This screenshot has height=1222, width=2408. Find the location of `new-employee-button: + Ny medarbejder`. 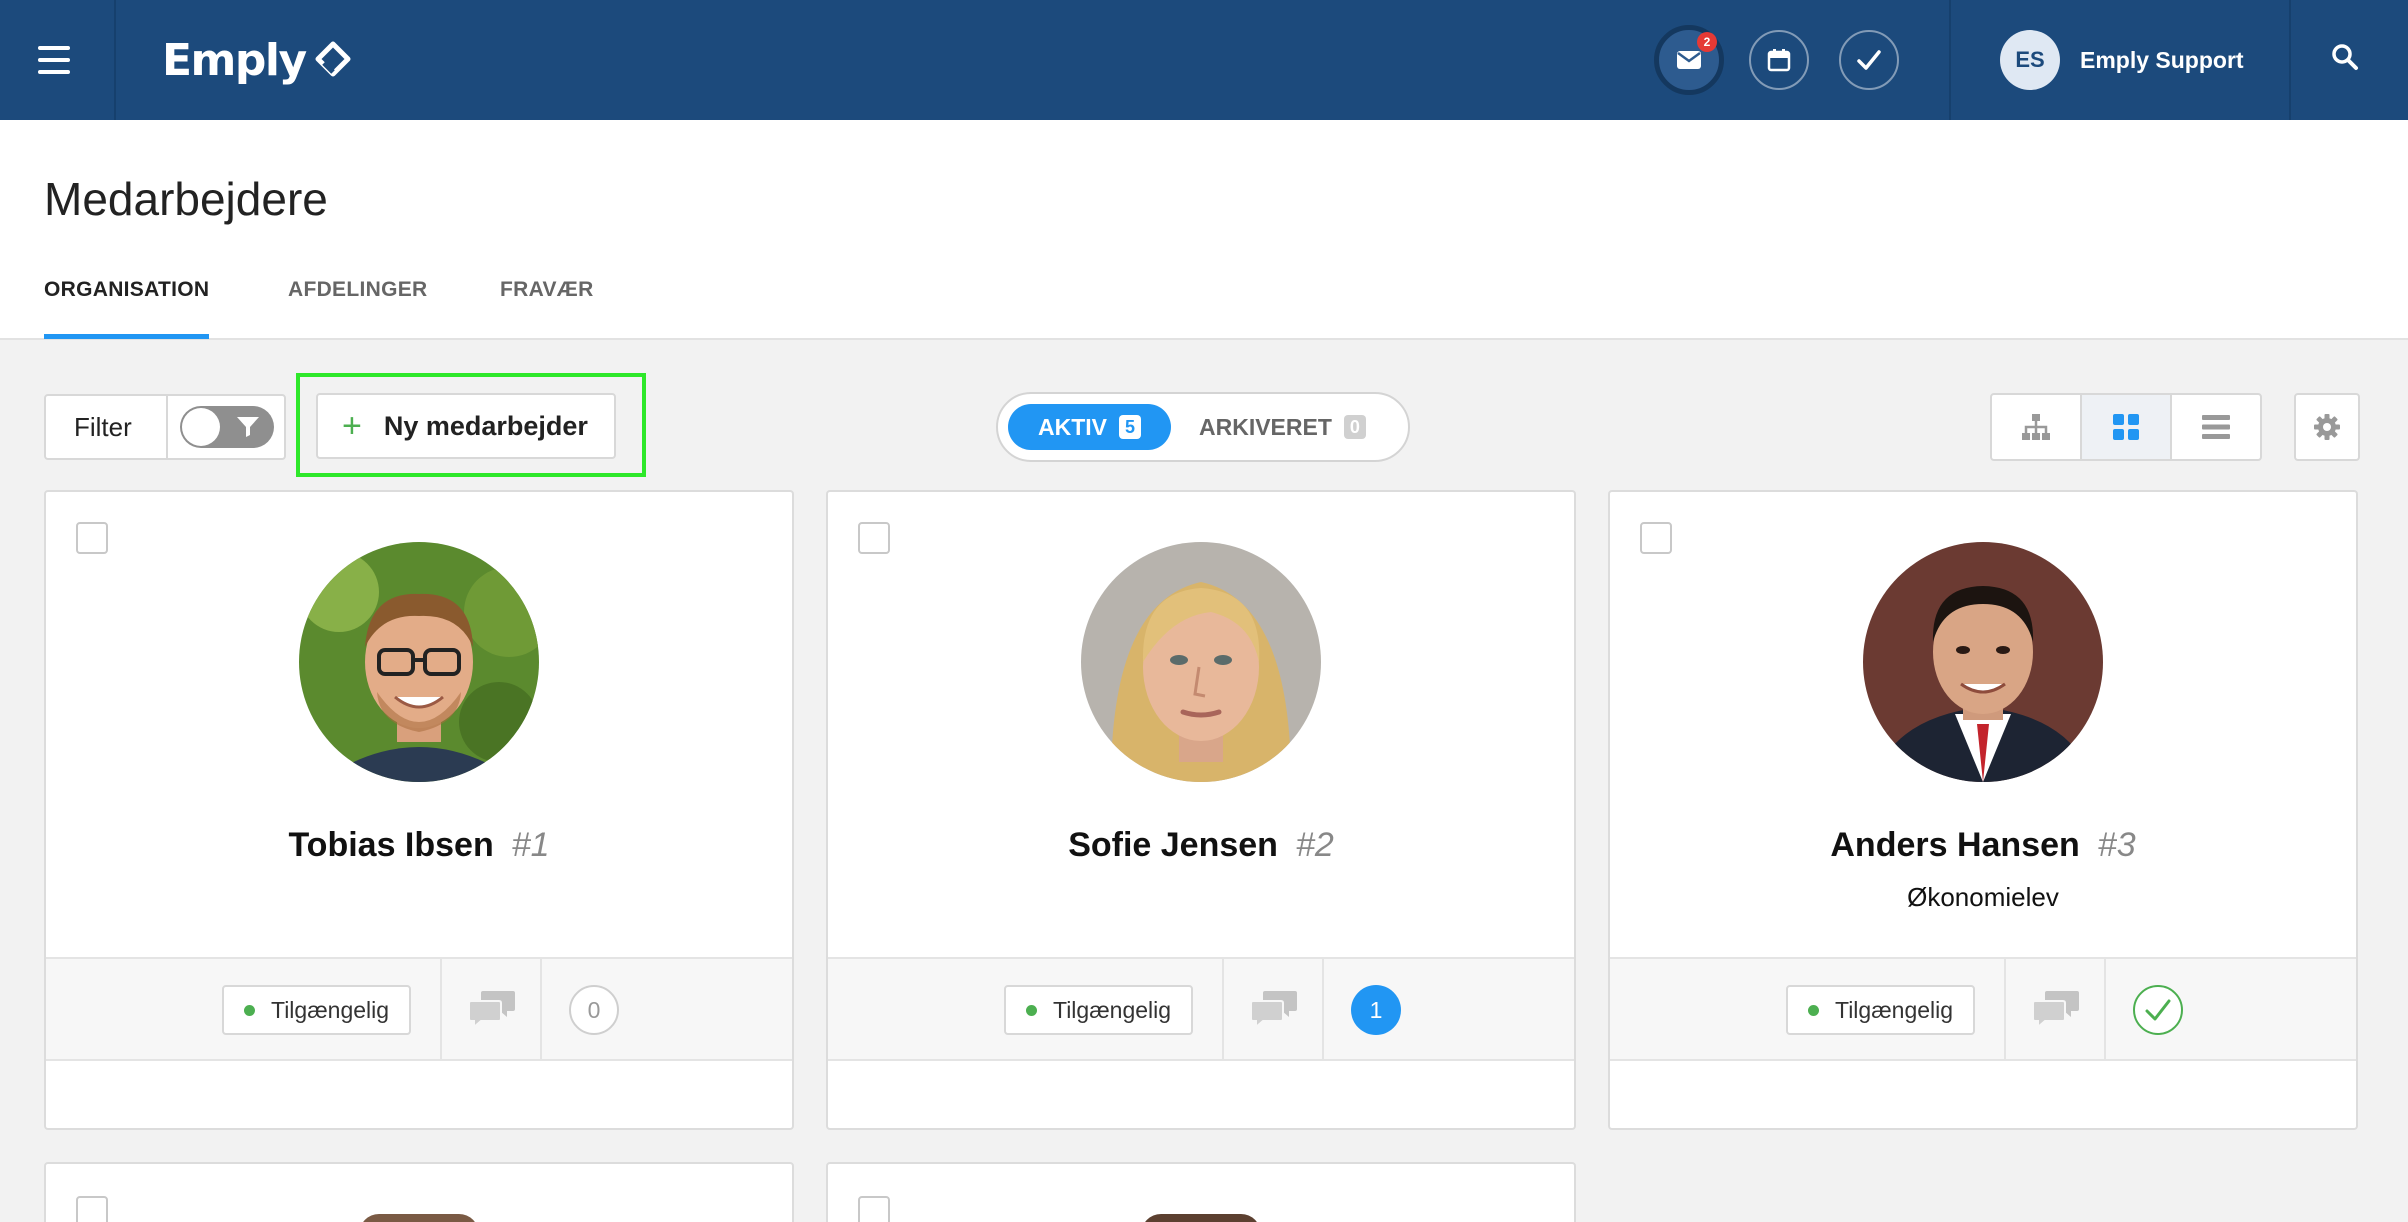

new-employee-button: + Ny medarbejder is located at coordinates (466, 426).